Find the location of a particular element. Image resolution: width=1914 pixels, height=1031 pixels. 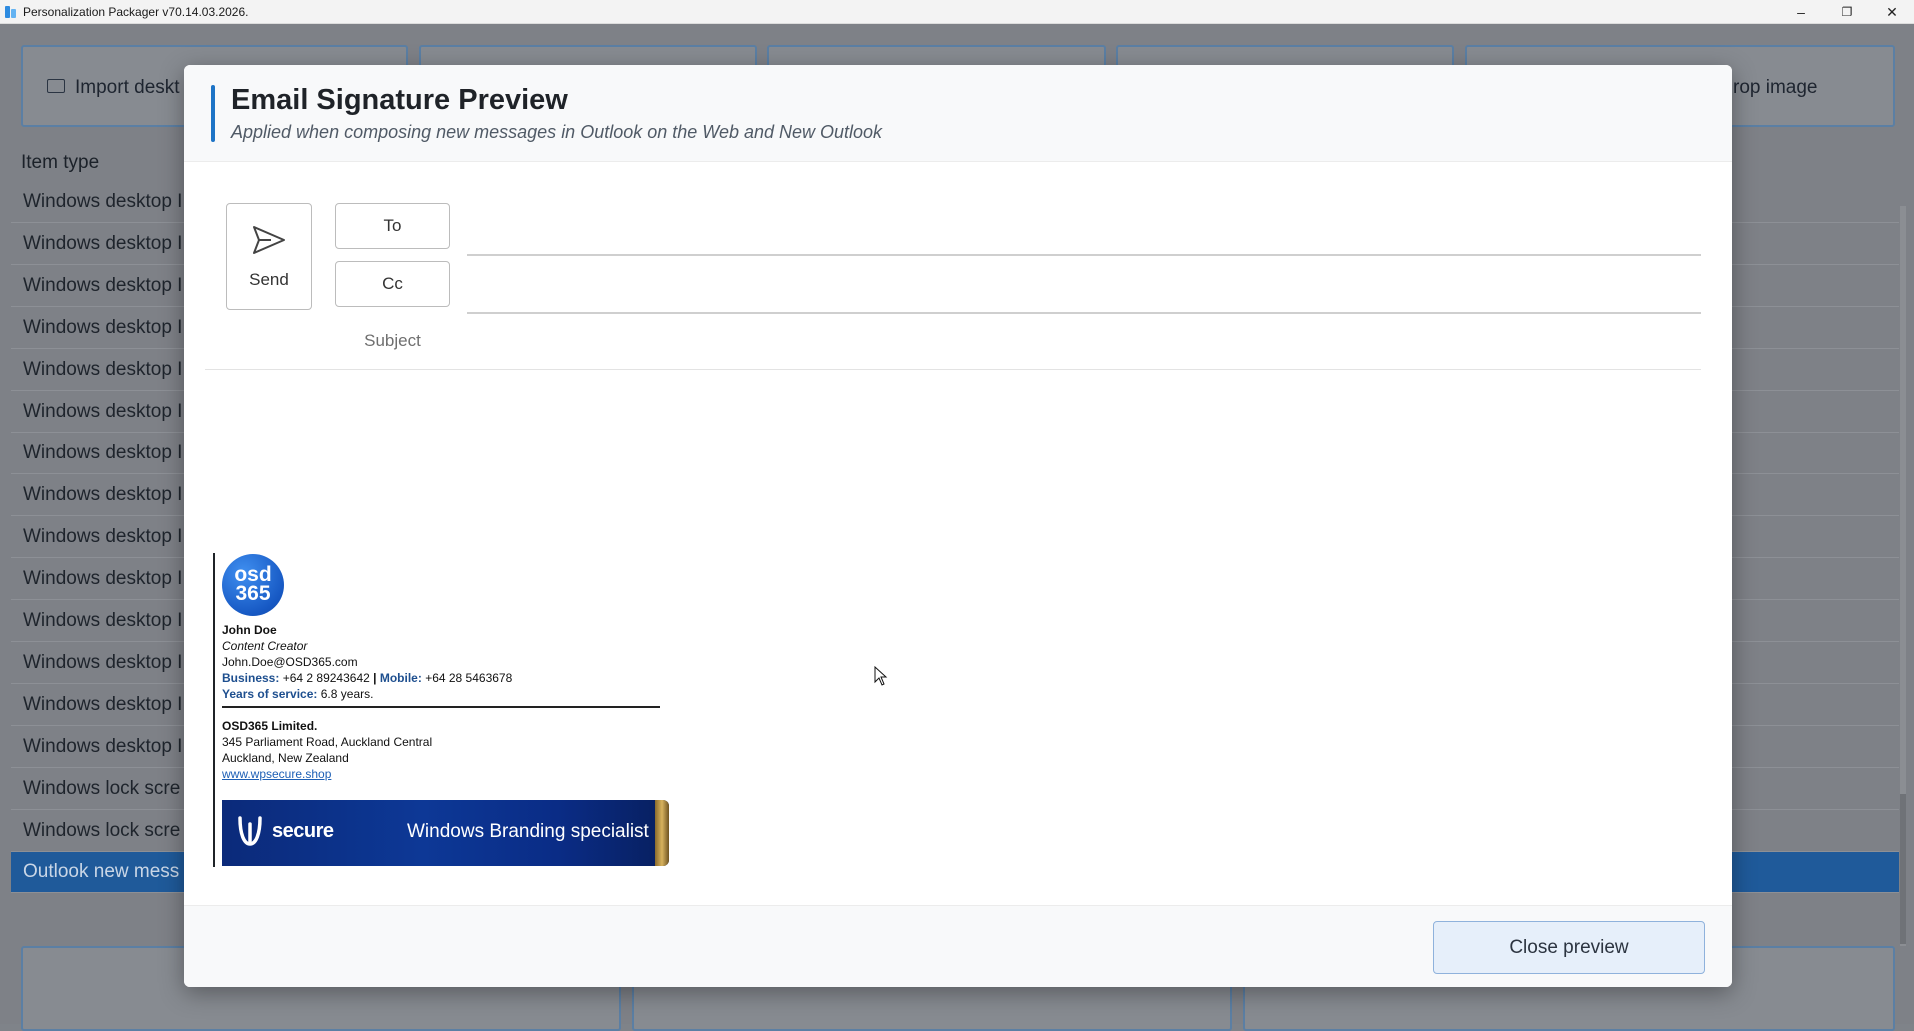

signature-email: John.Doe@OSD365.com is located at coordinates (290, 662).